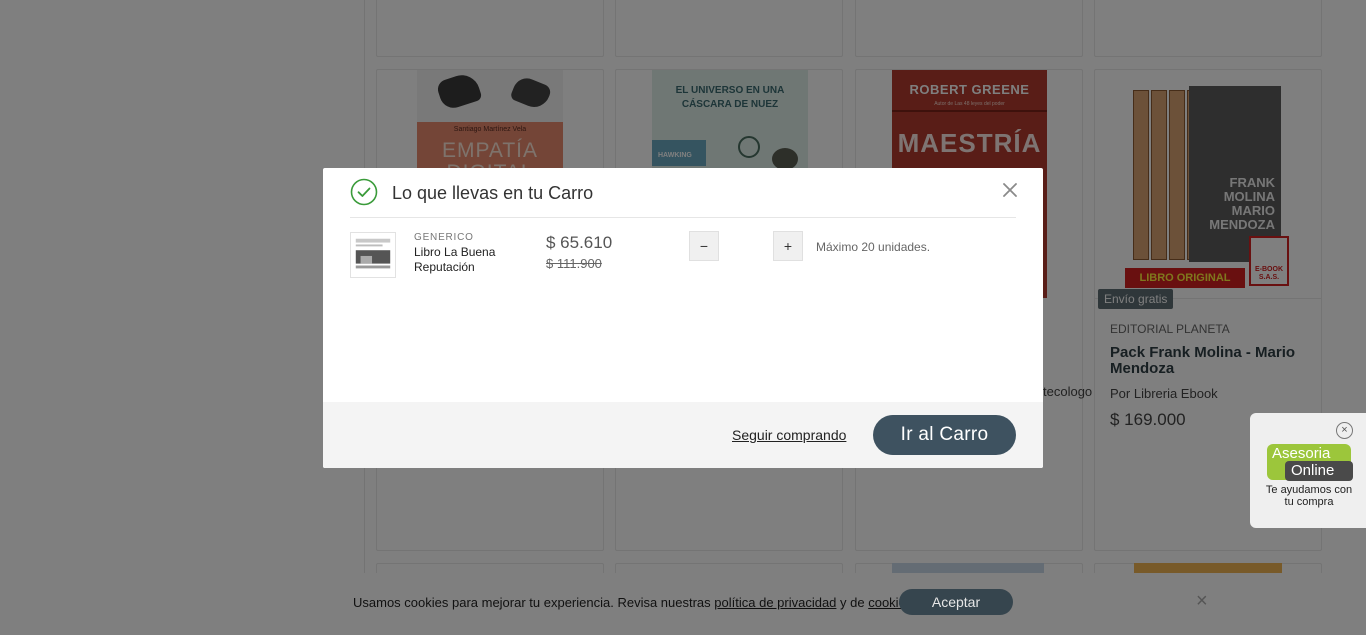 The image size is (1366, 635). I want to click on continue-shopping-link: Seguir comprando, so click(789, 435).